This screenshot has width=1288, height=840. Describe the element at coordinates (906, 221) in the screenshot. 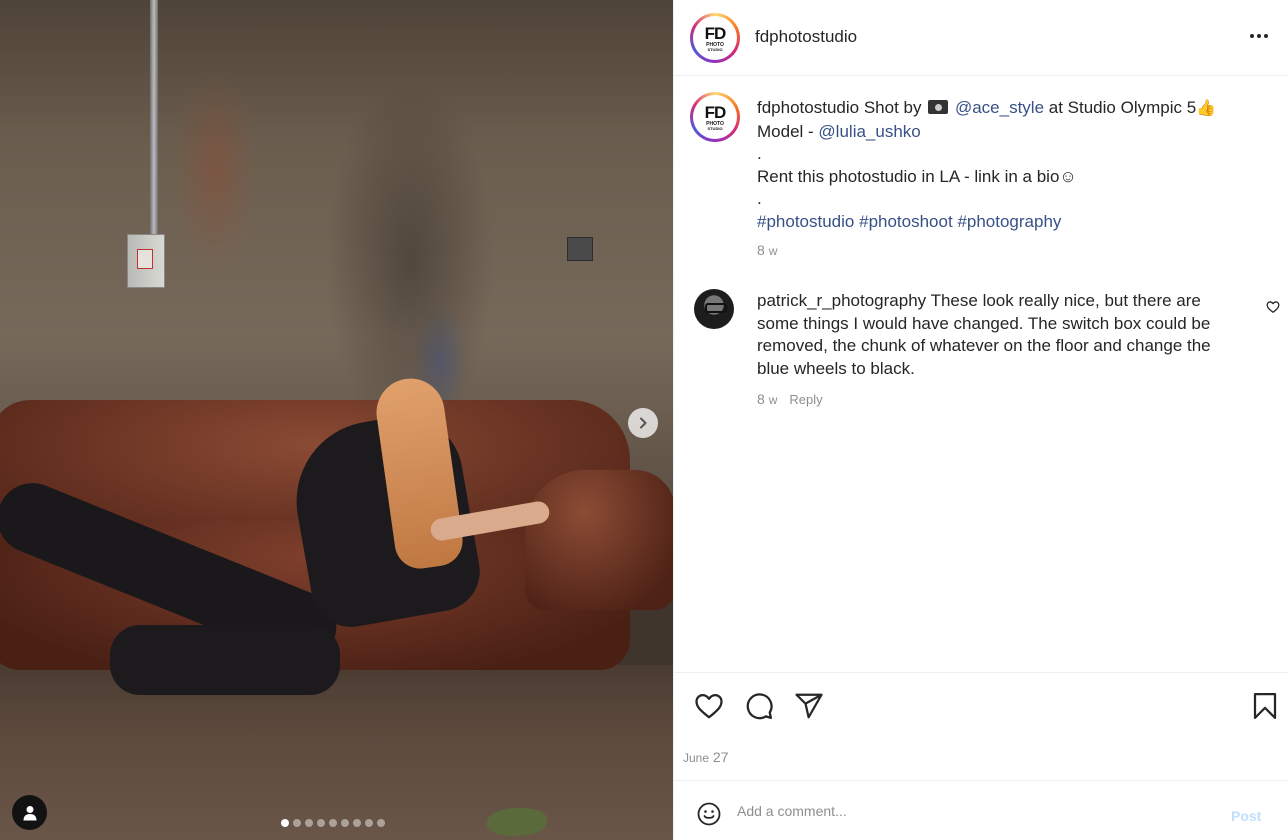

I see `hashtag-link: #photoshoot` at that location.